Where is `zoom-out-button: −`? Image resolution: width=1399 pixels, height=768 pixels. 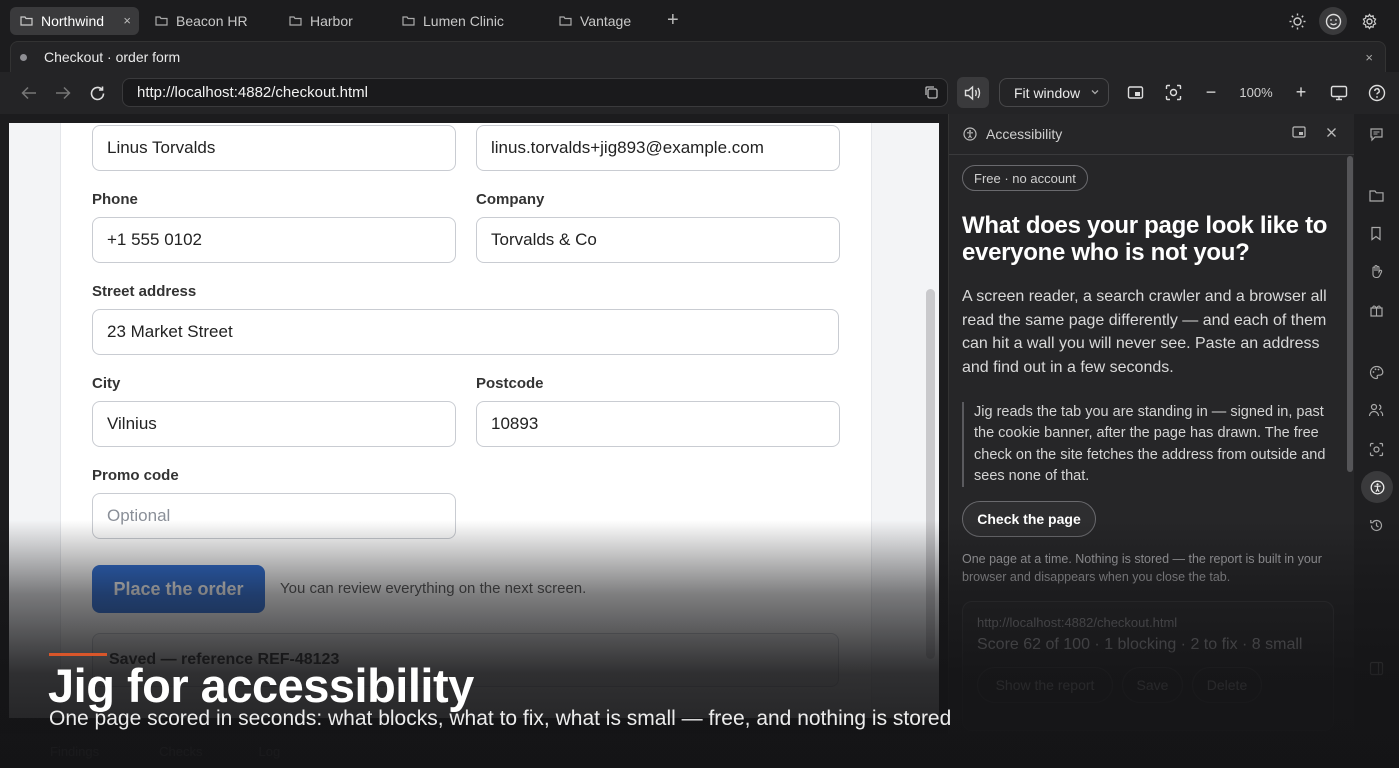
zoom-out-button: − is located at coordinates (1211, 92).